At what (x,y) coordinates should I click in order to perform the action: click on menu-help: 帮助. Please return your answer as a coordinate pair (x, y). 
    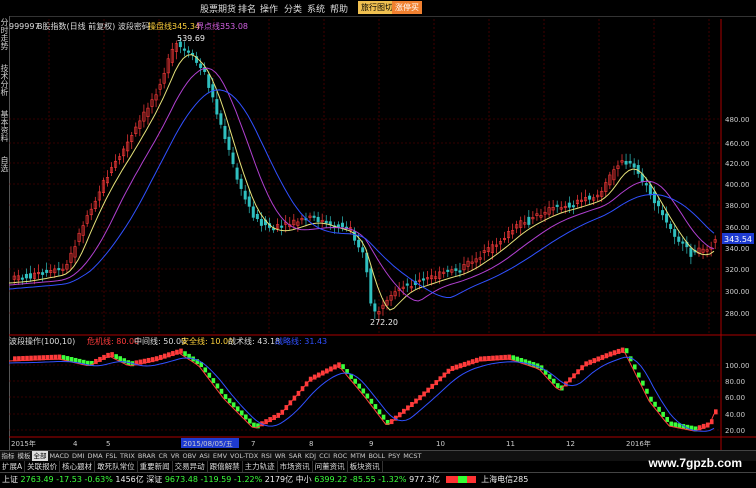
    Looking at the image, I should click on (339, 8).